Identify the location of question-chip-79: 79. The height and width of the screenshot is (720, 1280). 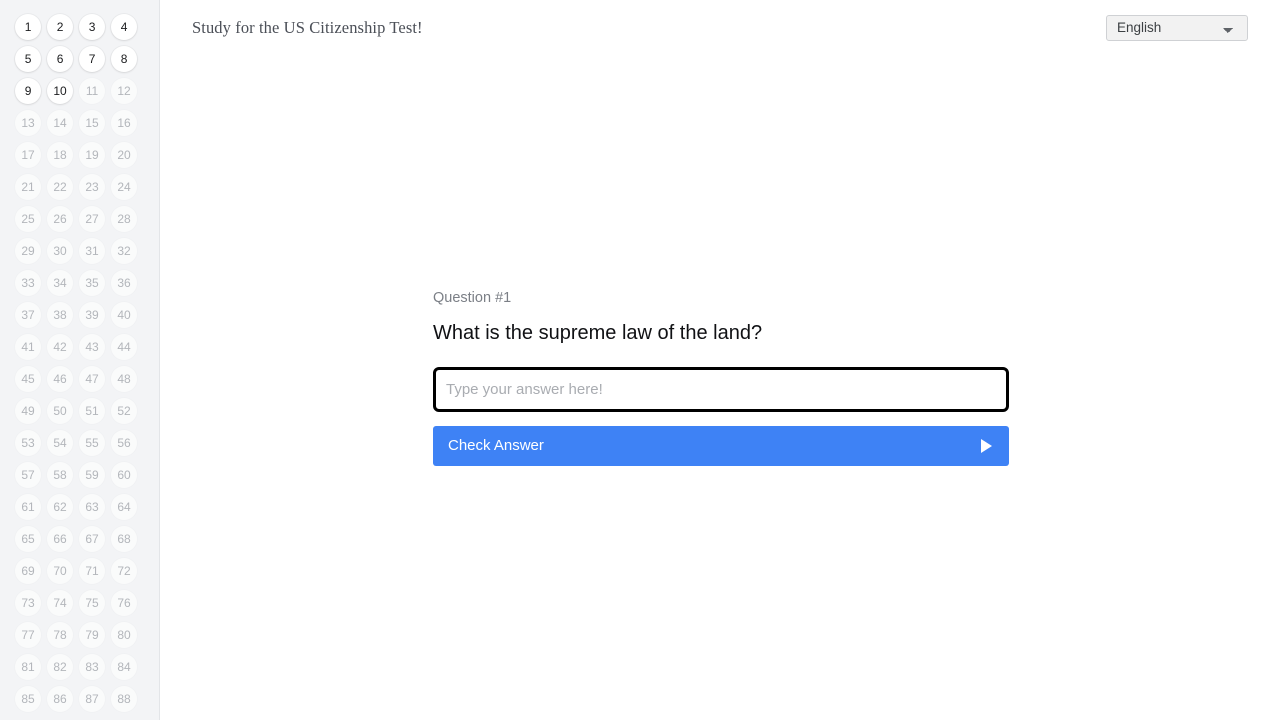
(92, 635).